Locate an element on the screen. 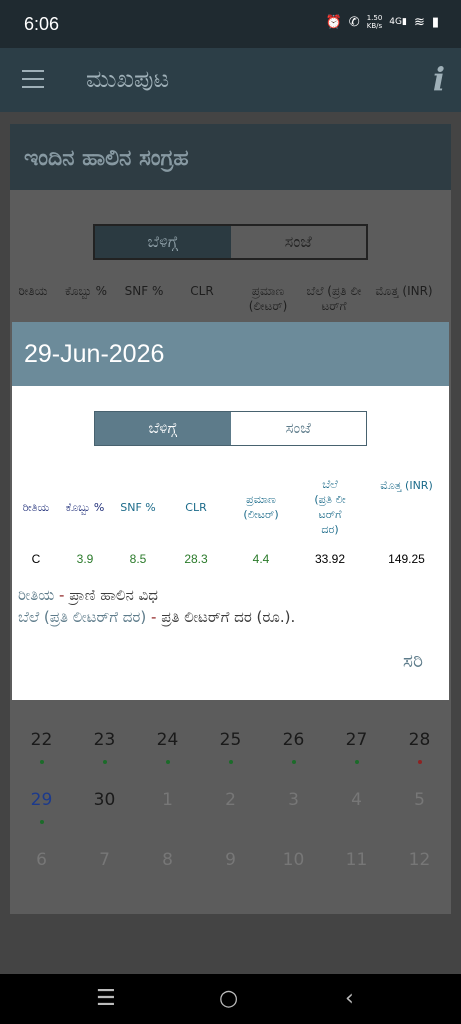 The height and width of the screenshot is (1024, 461). calendar-day: 12 is located at coordinates (419, 872).